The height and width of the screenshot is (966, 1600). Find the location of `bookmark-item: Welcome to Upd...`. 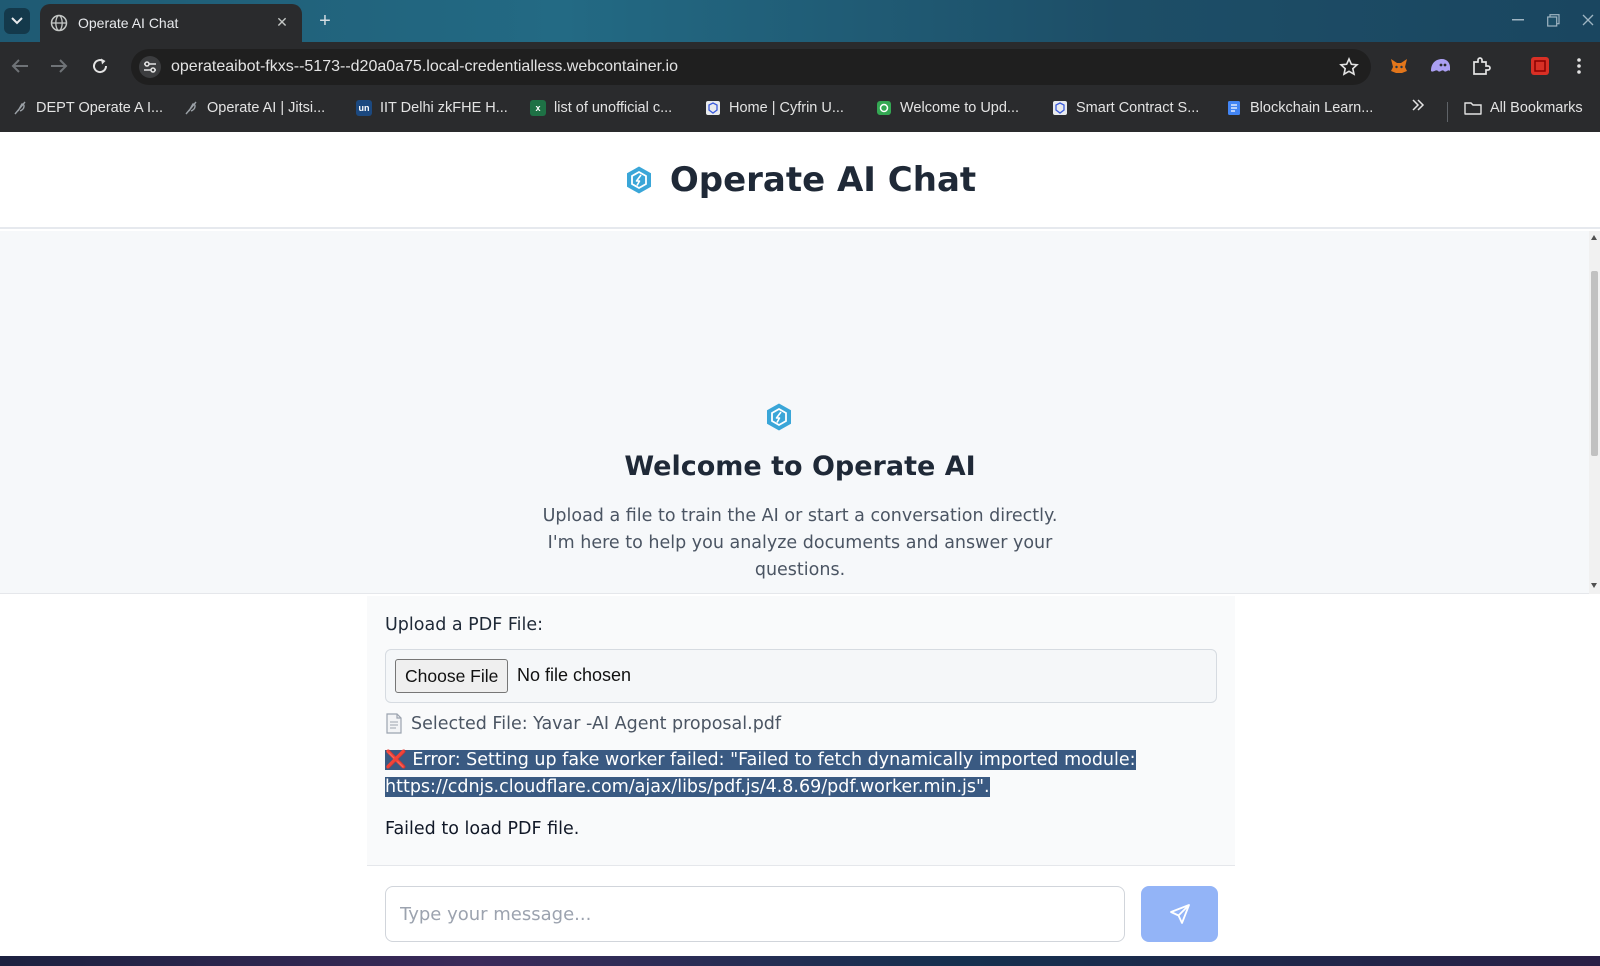

bookmark-item: Welcome to Upd... is located at coordinates (947, 108).